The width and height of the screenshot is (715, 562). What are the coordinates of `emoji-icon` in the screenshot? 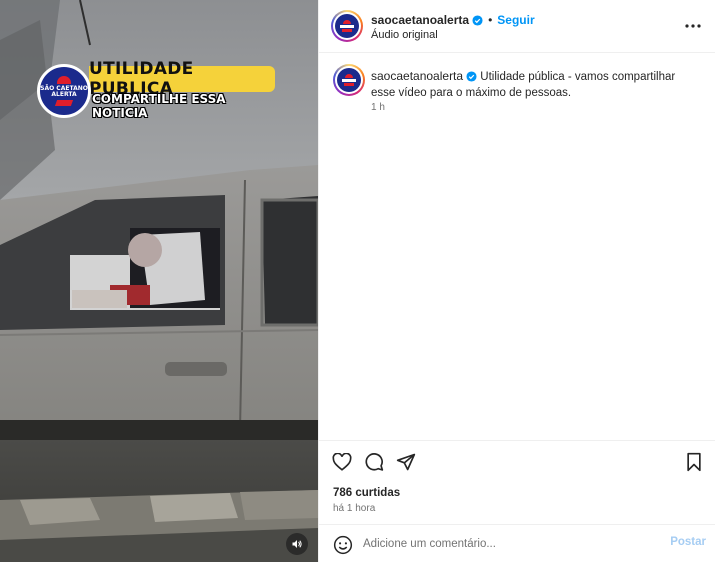 It's located at (343, 545).